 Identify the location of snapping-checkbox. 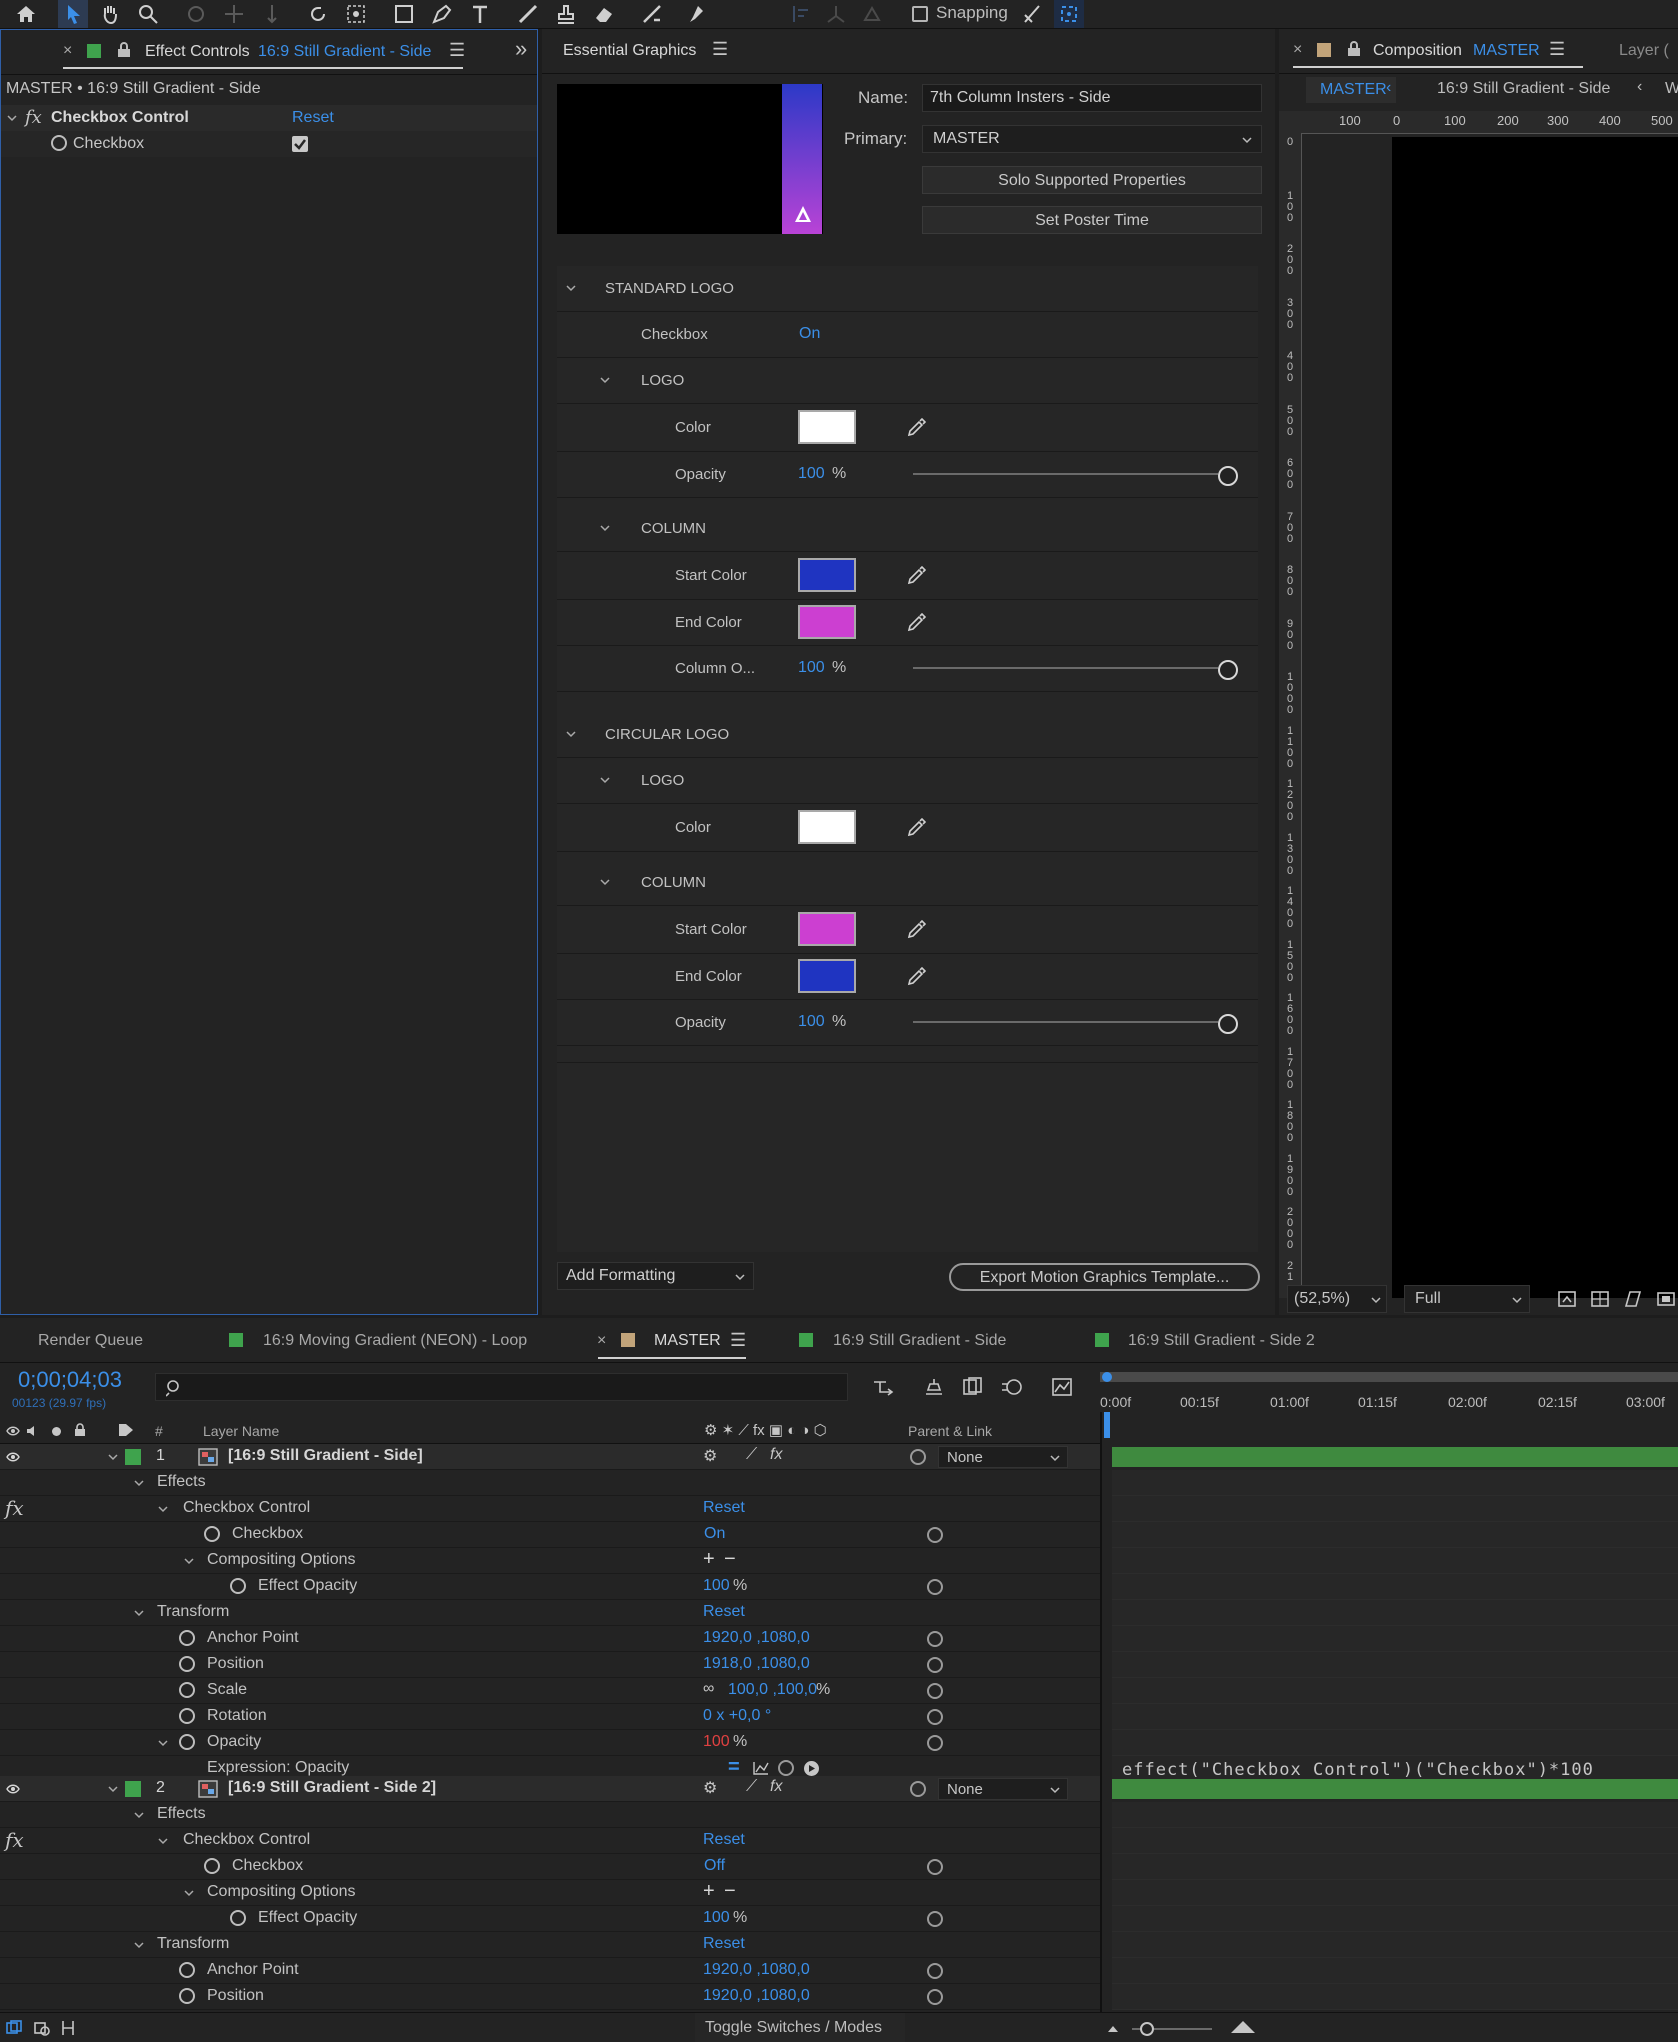
(920, 14).